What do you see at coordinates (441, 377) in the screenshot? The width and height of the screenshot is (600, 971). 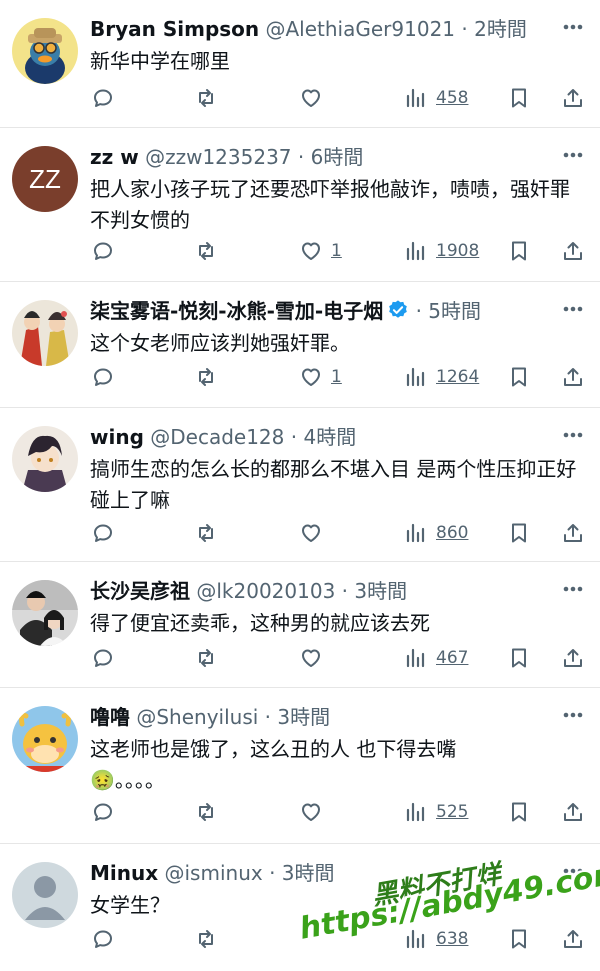 I see `views-button: 1264` at bounding box center [441, 377].